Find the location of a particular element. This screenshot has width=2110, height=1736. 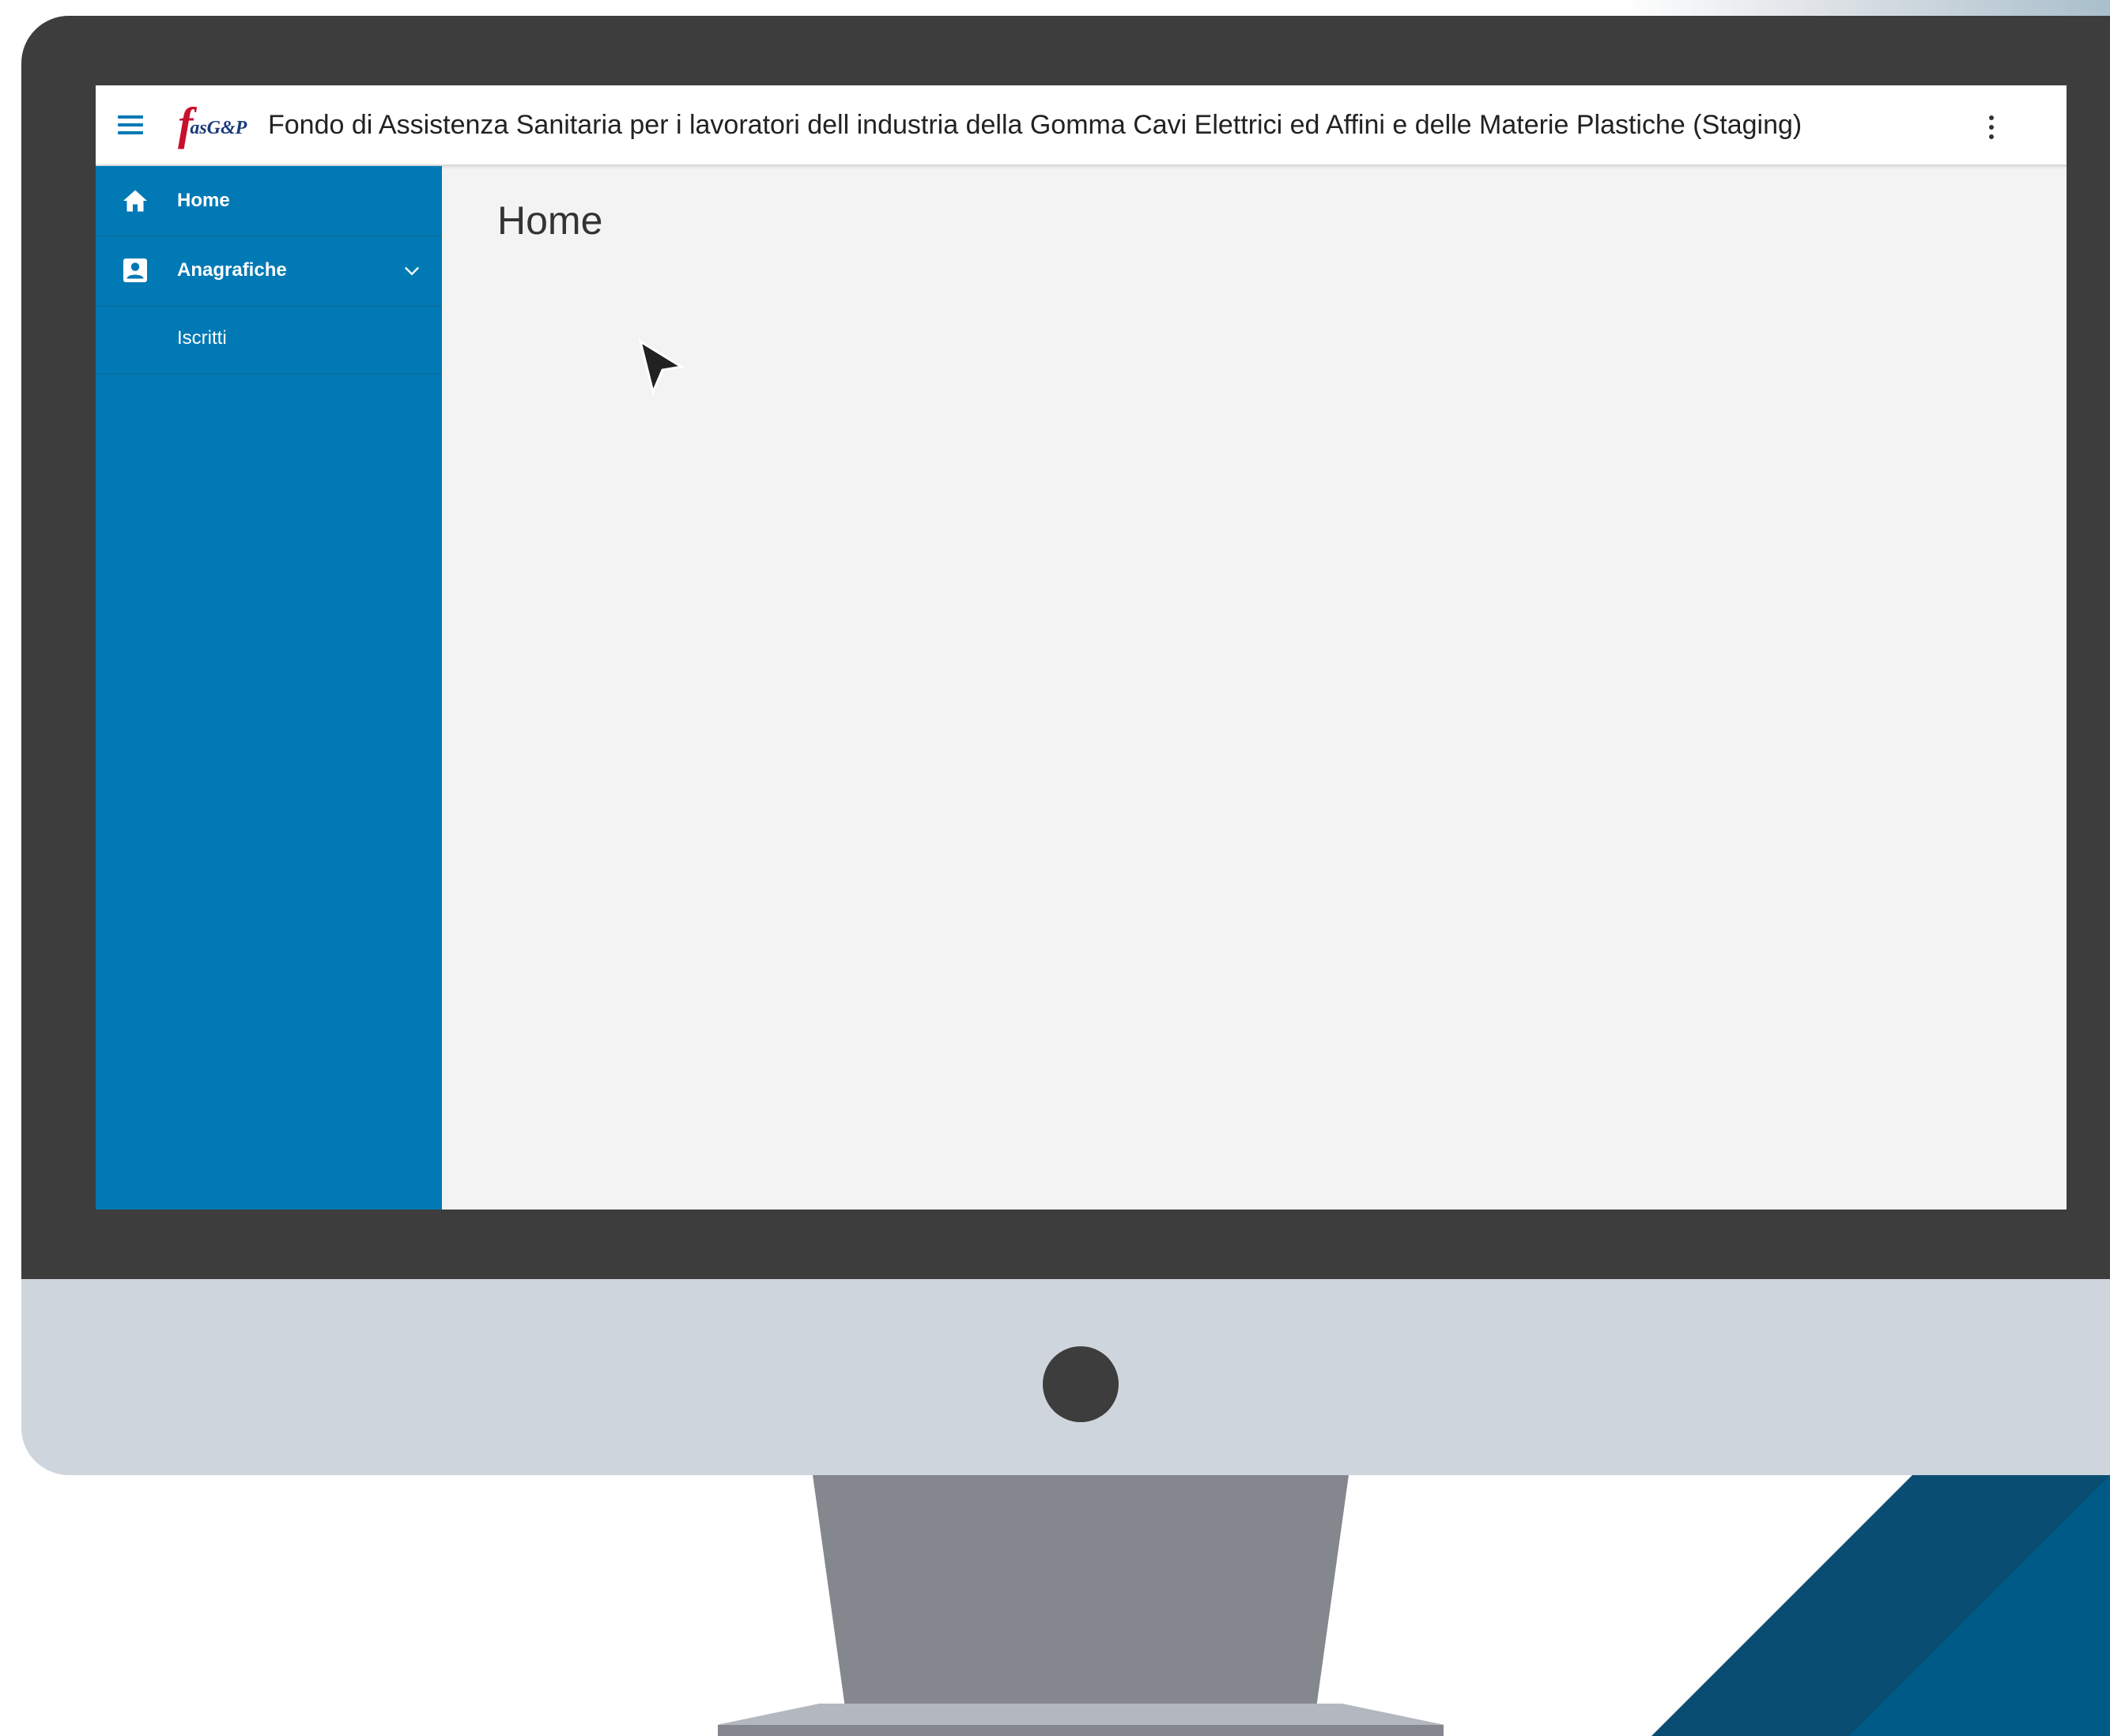

page-title: Home is located at coordinates (550, 220).